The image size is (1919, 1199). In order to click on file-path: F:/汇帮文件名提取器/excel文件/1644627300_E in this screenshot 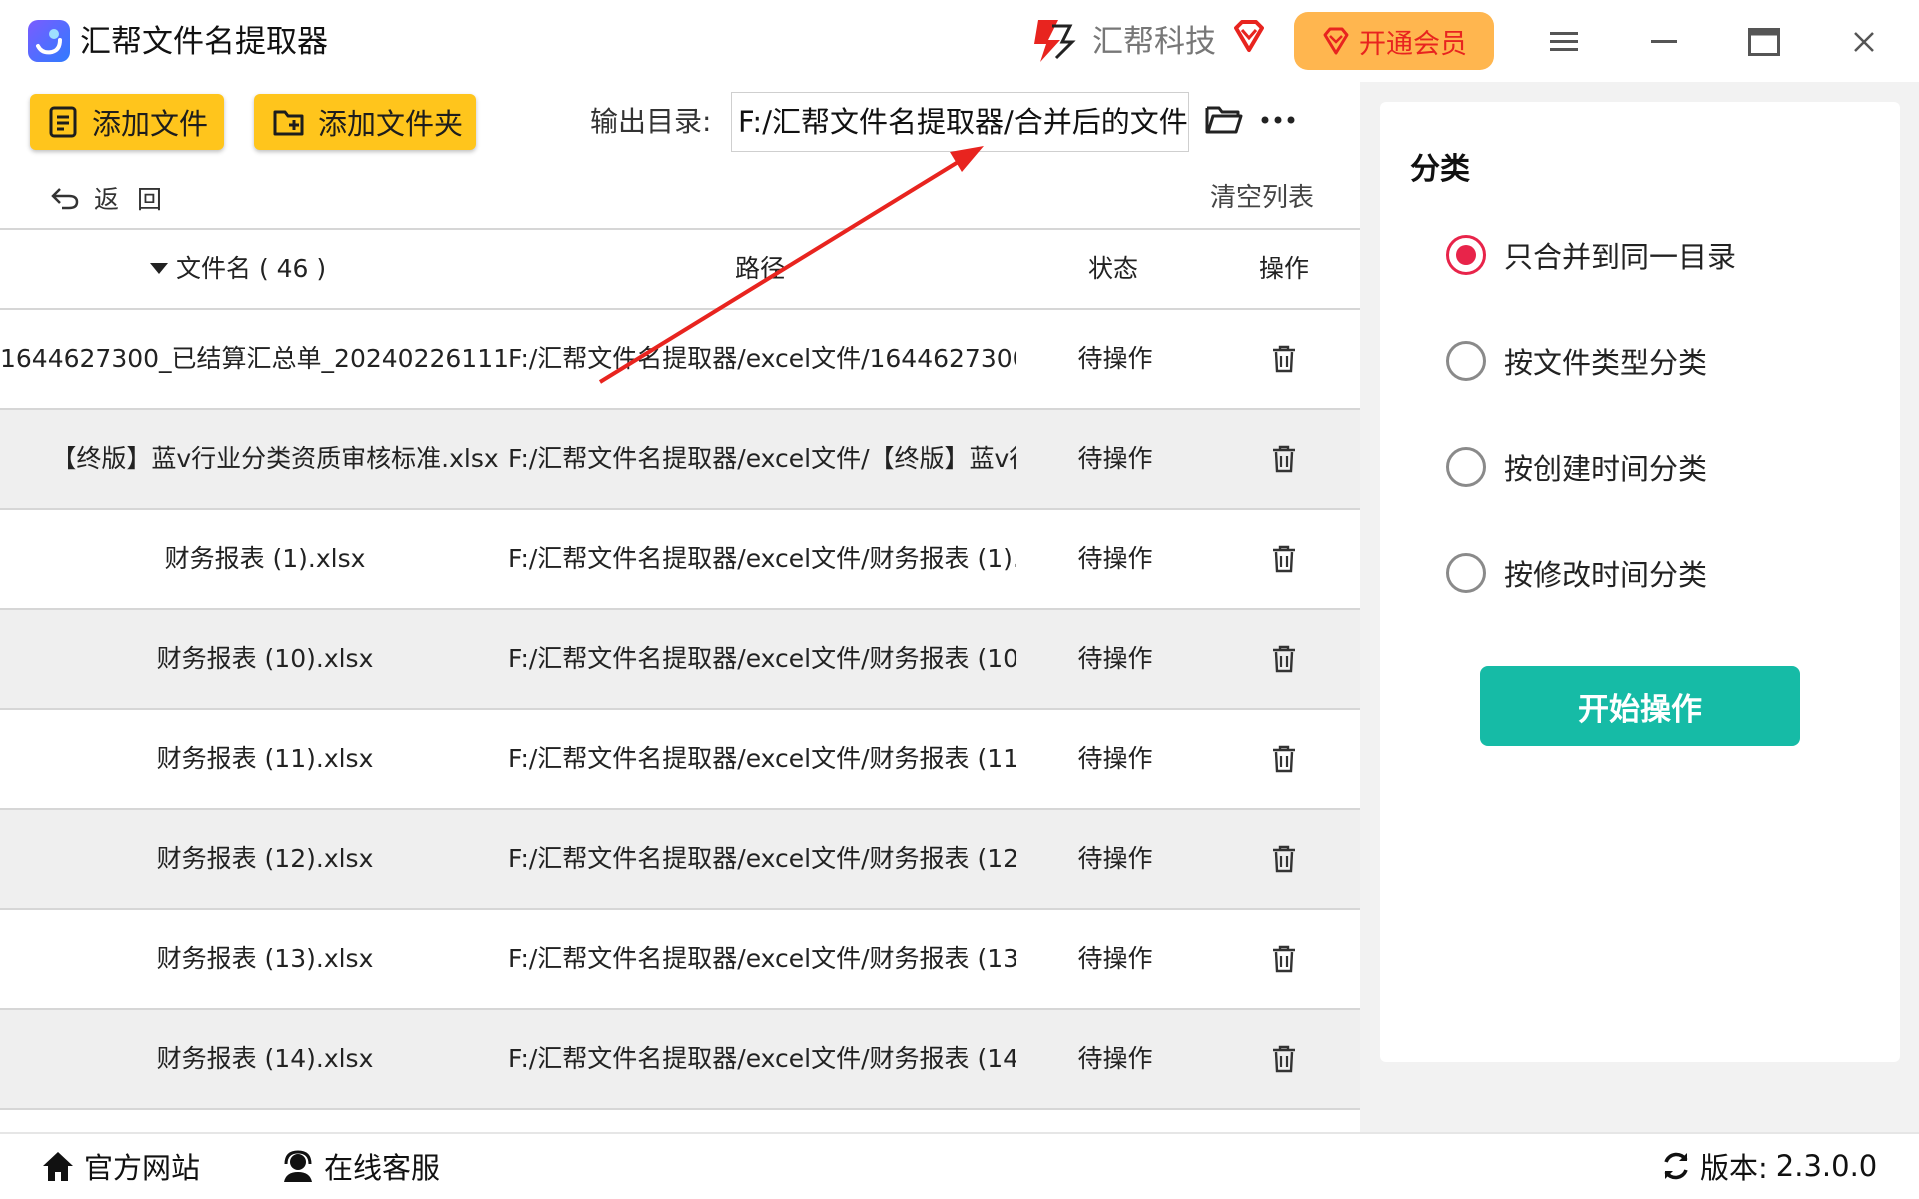, I will do `click(762, 358)`.